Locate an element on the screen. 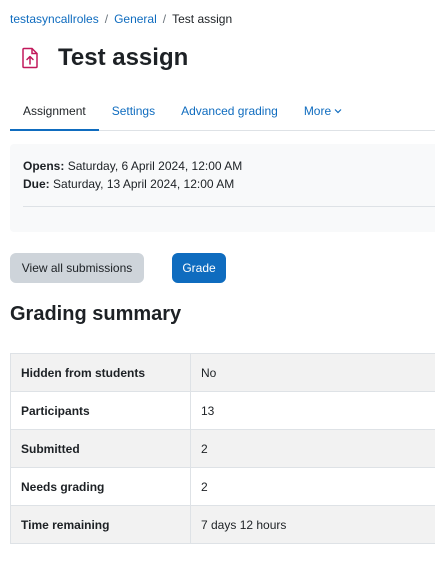  opens-date: Opens: Saturday, 6 April 2024, 12:00 AM is located at coordinates (132, 166).